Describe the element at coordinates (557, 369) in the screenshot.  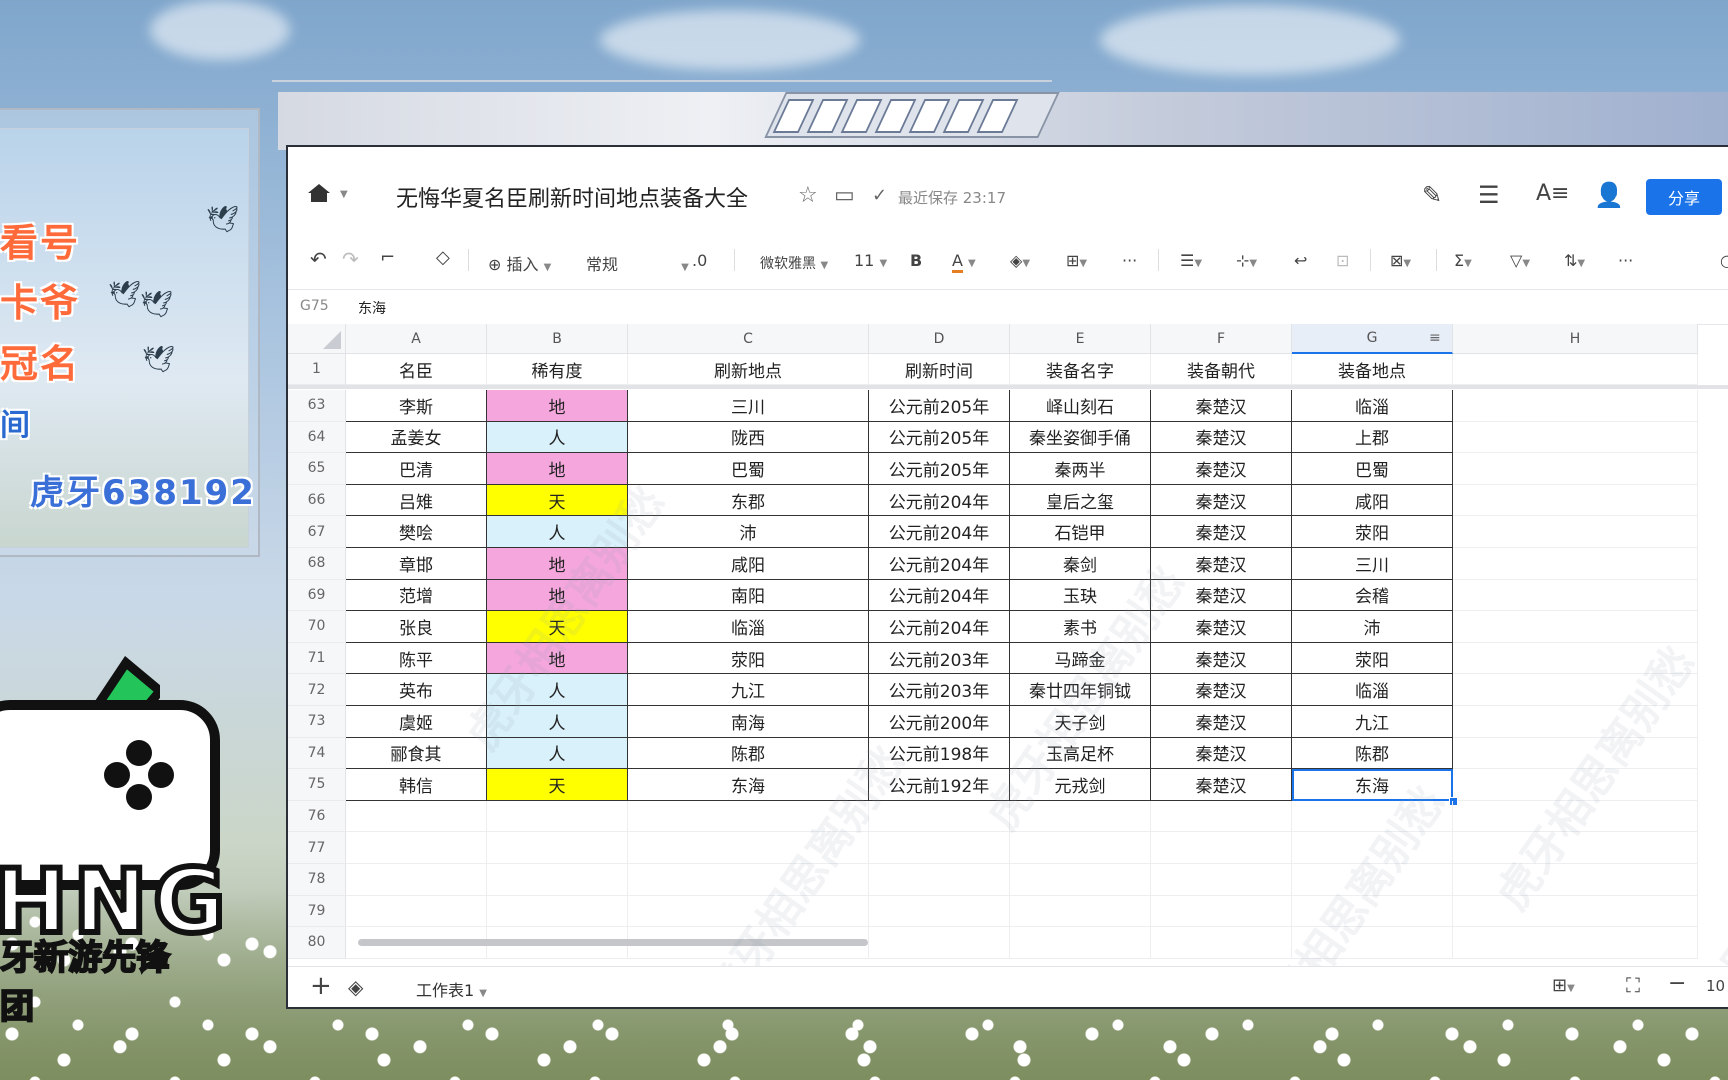
I see `header-cell: 稀有度` at that location.